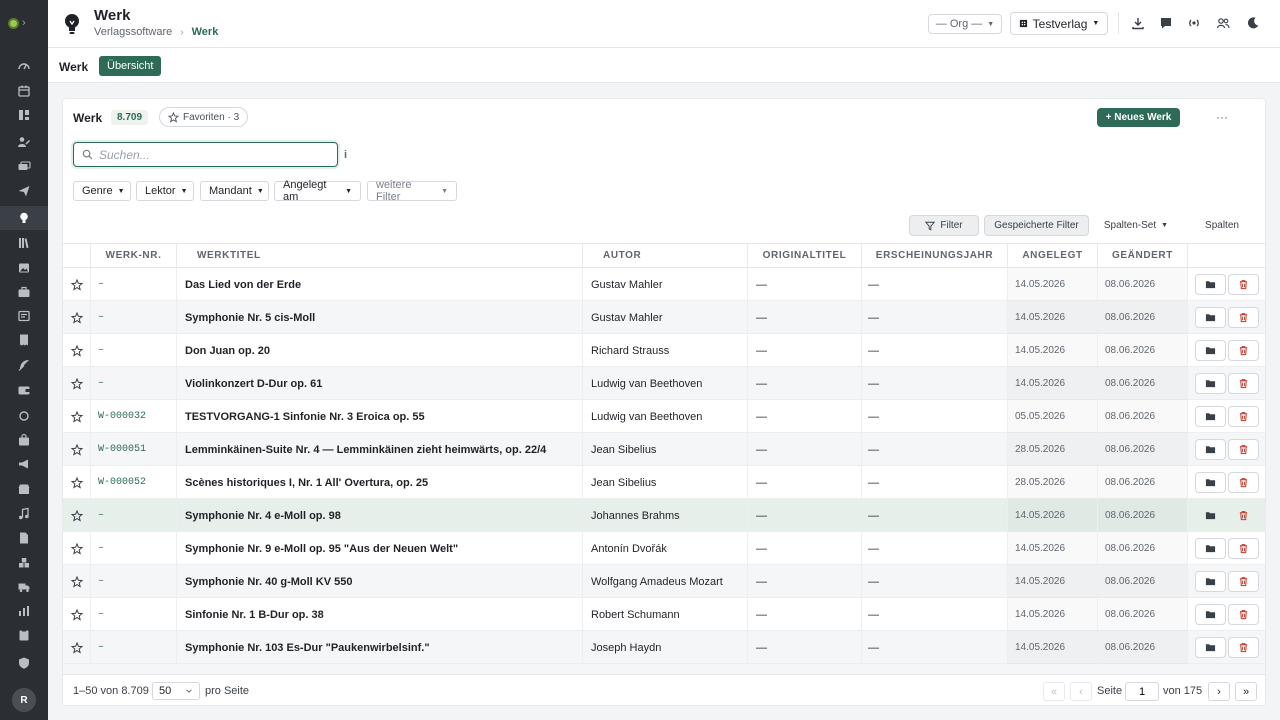  What do you see at coordinates (234, 191) in the screenshot?
I see `facet-filter: Mandant ▼` at bounding box center [234, 191].